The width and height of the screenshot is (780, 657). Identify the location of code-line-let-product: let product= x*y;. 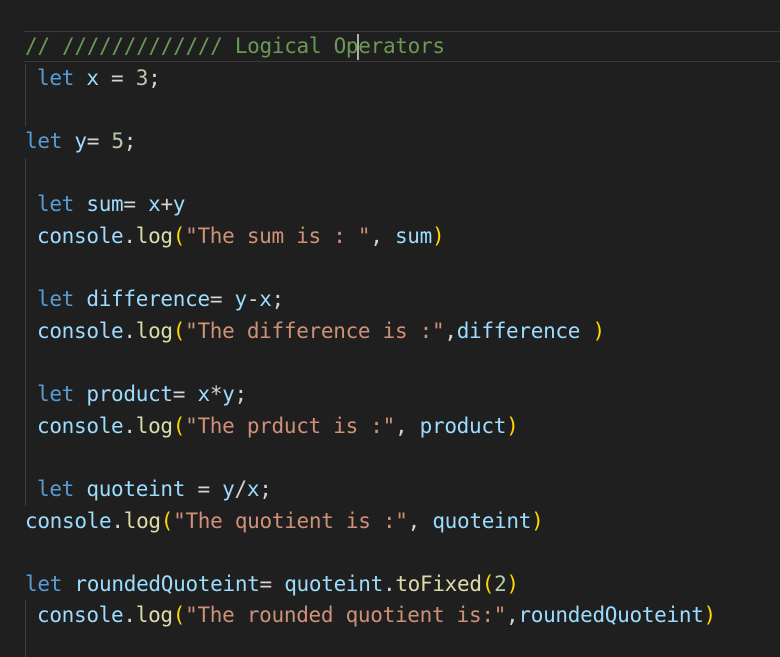
(142, 395).